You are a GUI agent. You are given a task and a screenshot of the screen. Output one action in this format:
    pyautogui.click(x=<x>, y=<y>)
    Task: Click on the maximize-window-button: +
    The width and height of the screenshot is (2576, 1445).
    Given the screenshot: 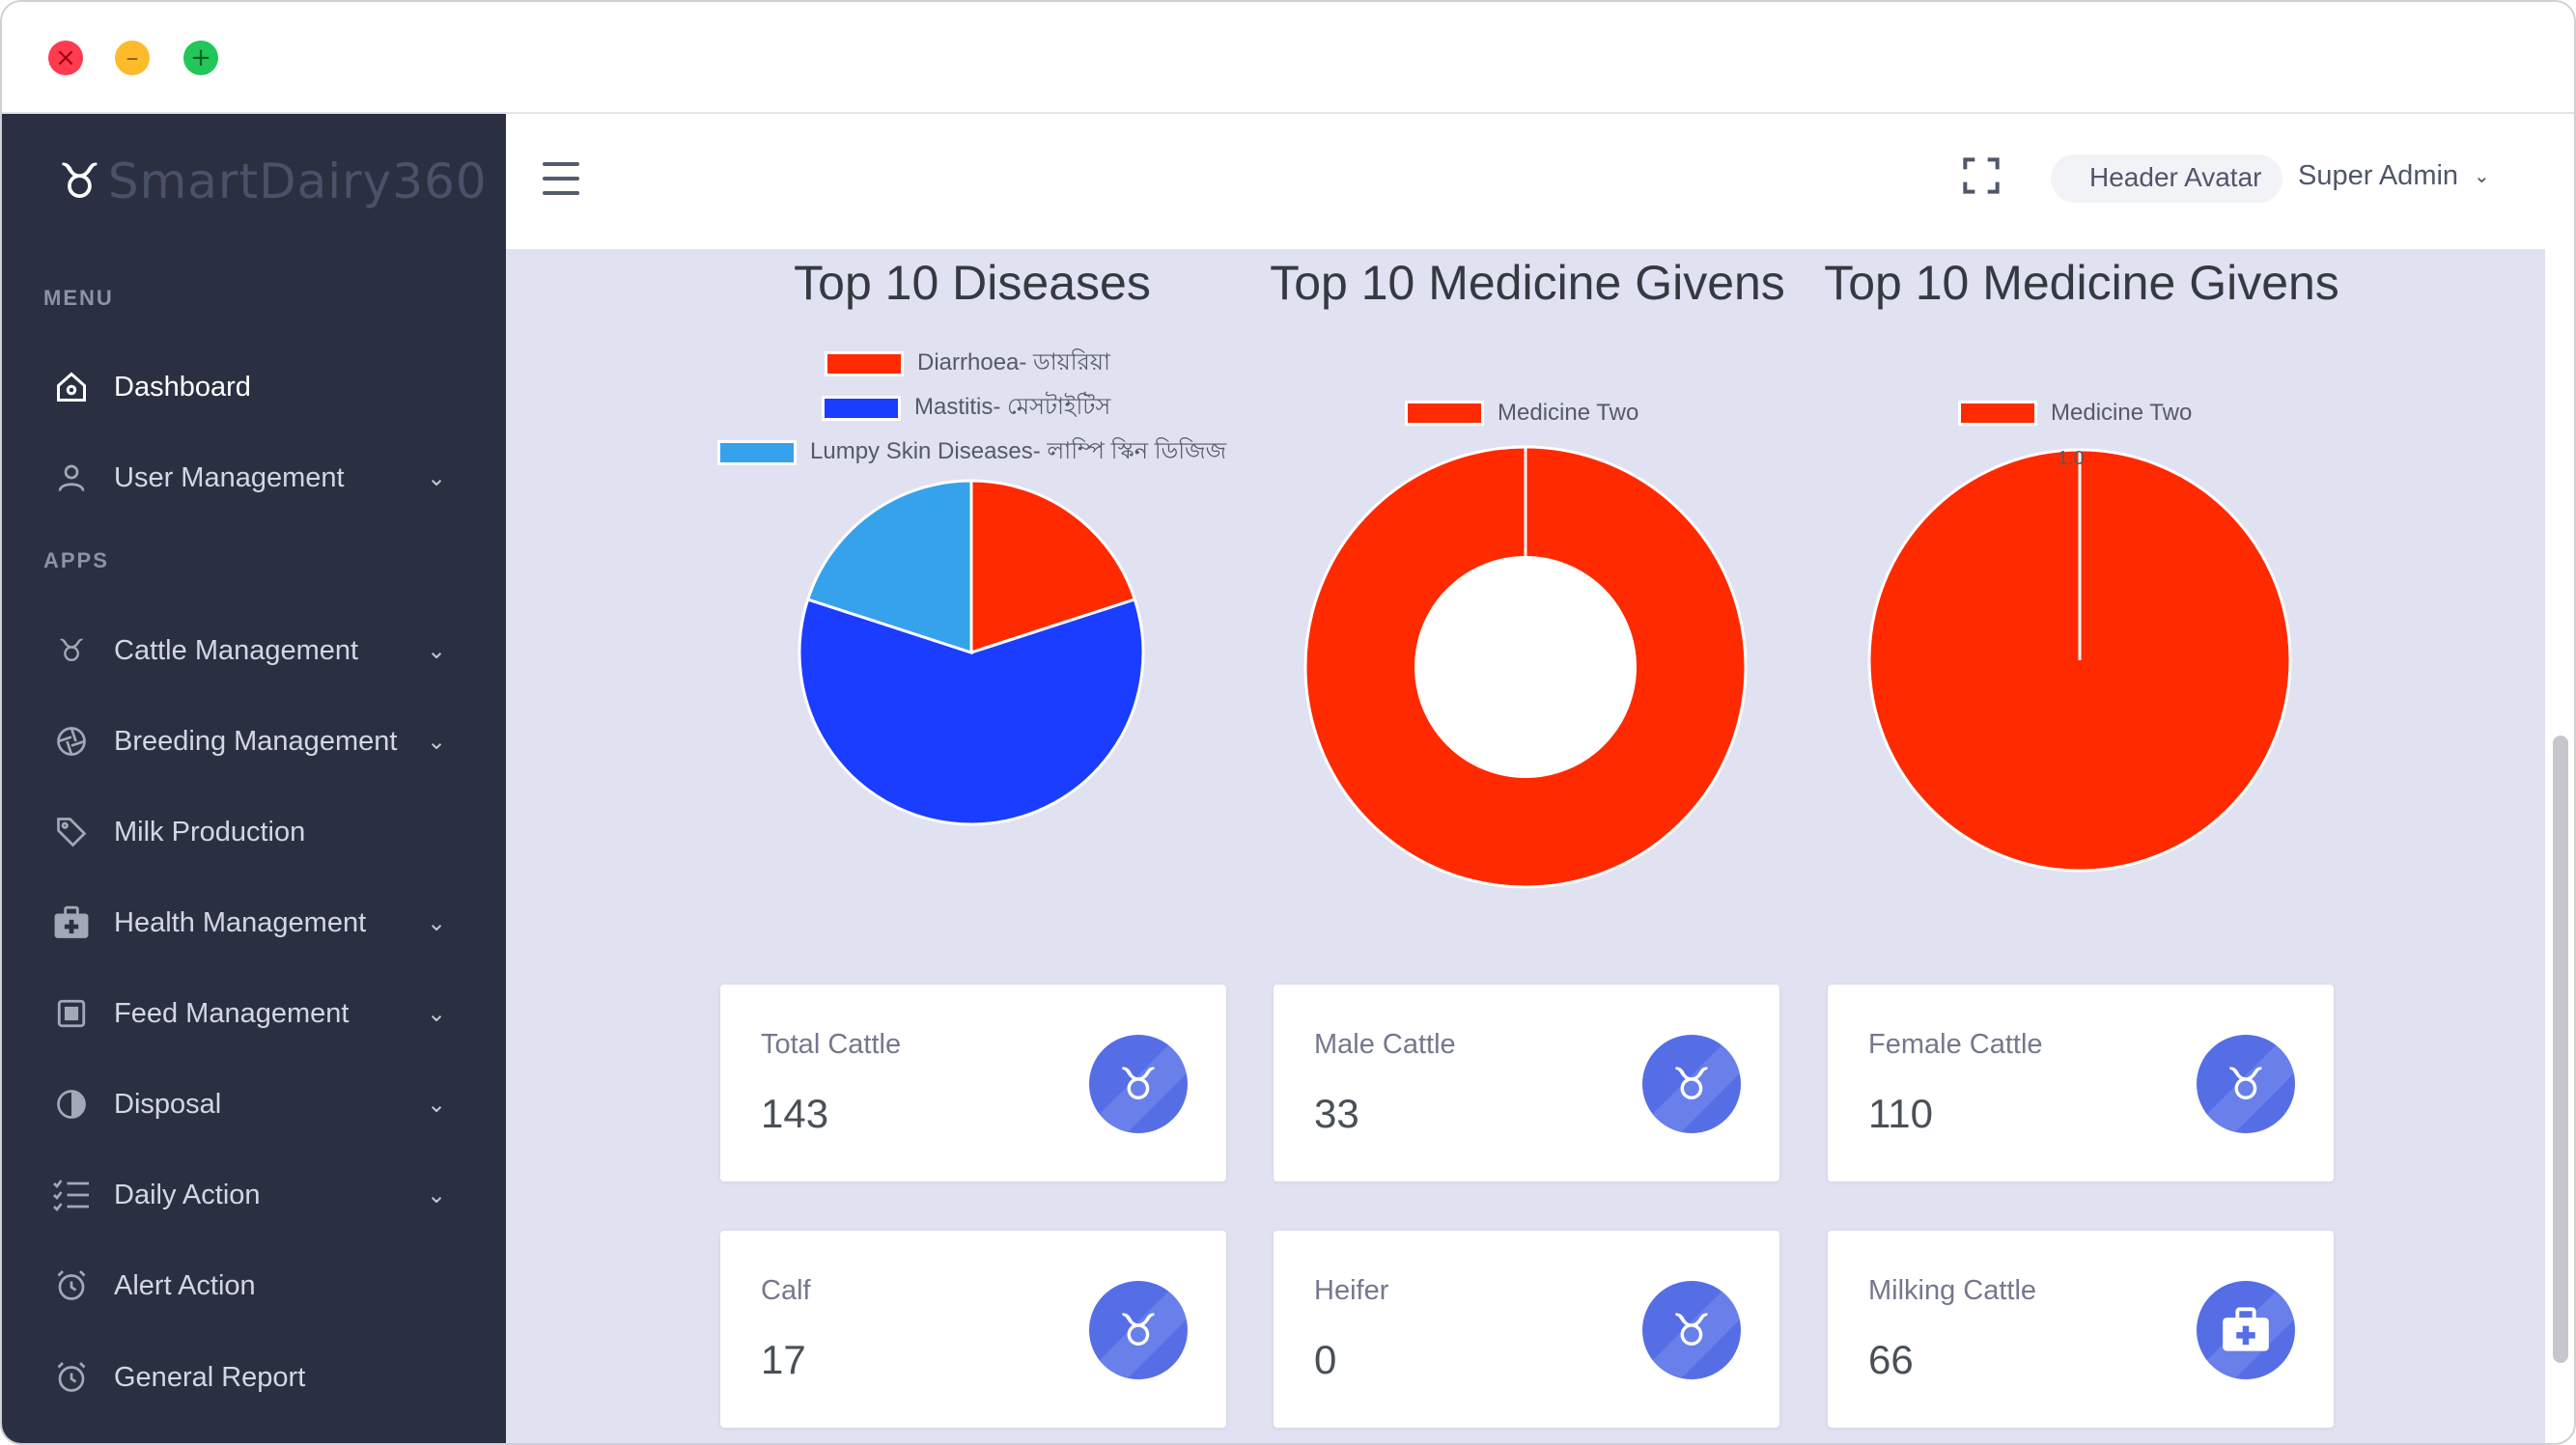 What is the action you would take?
    pyautogui.click(x=201, y=58)
    